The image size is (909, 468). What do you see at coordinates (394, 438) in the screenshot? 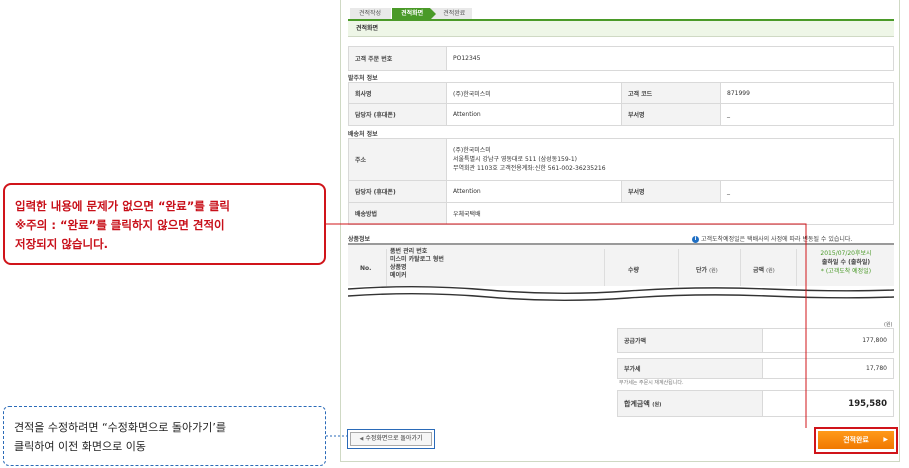
I see `back-to-edit-label: 수정화면으로 돌아가기` at bounding box center [394, 438].